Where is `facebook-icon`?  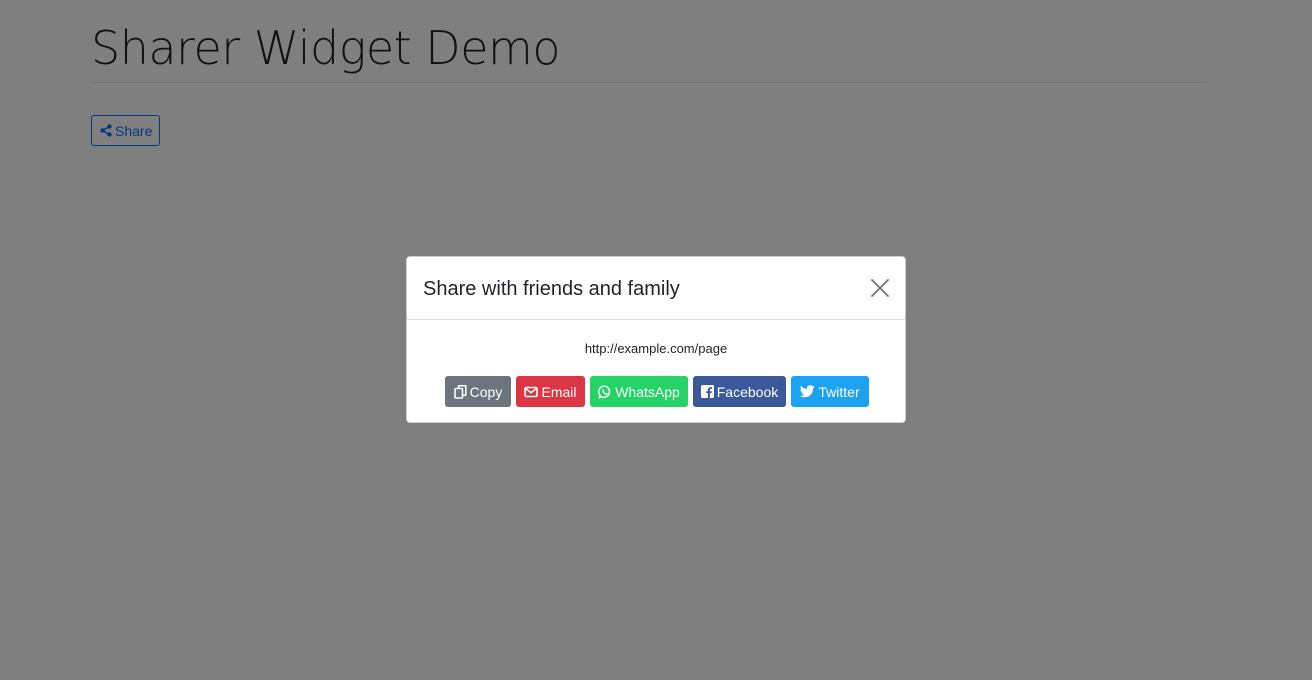 facebook-icon is located at coordinates (707, 391).